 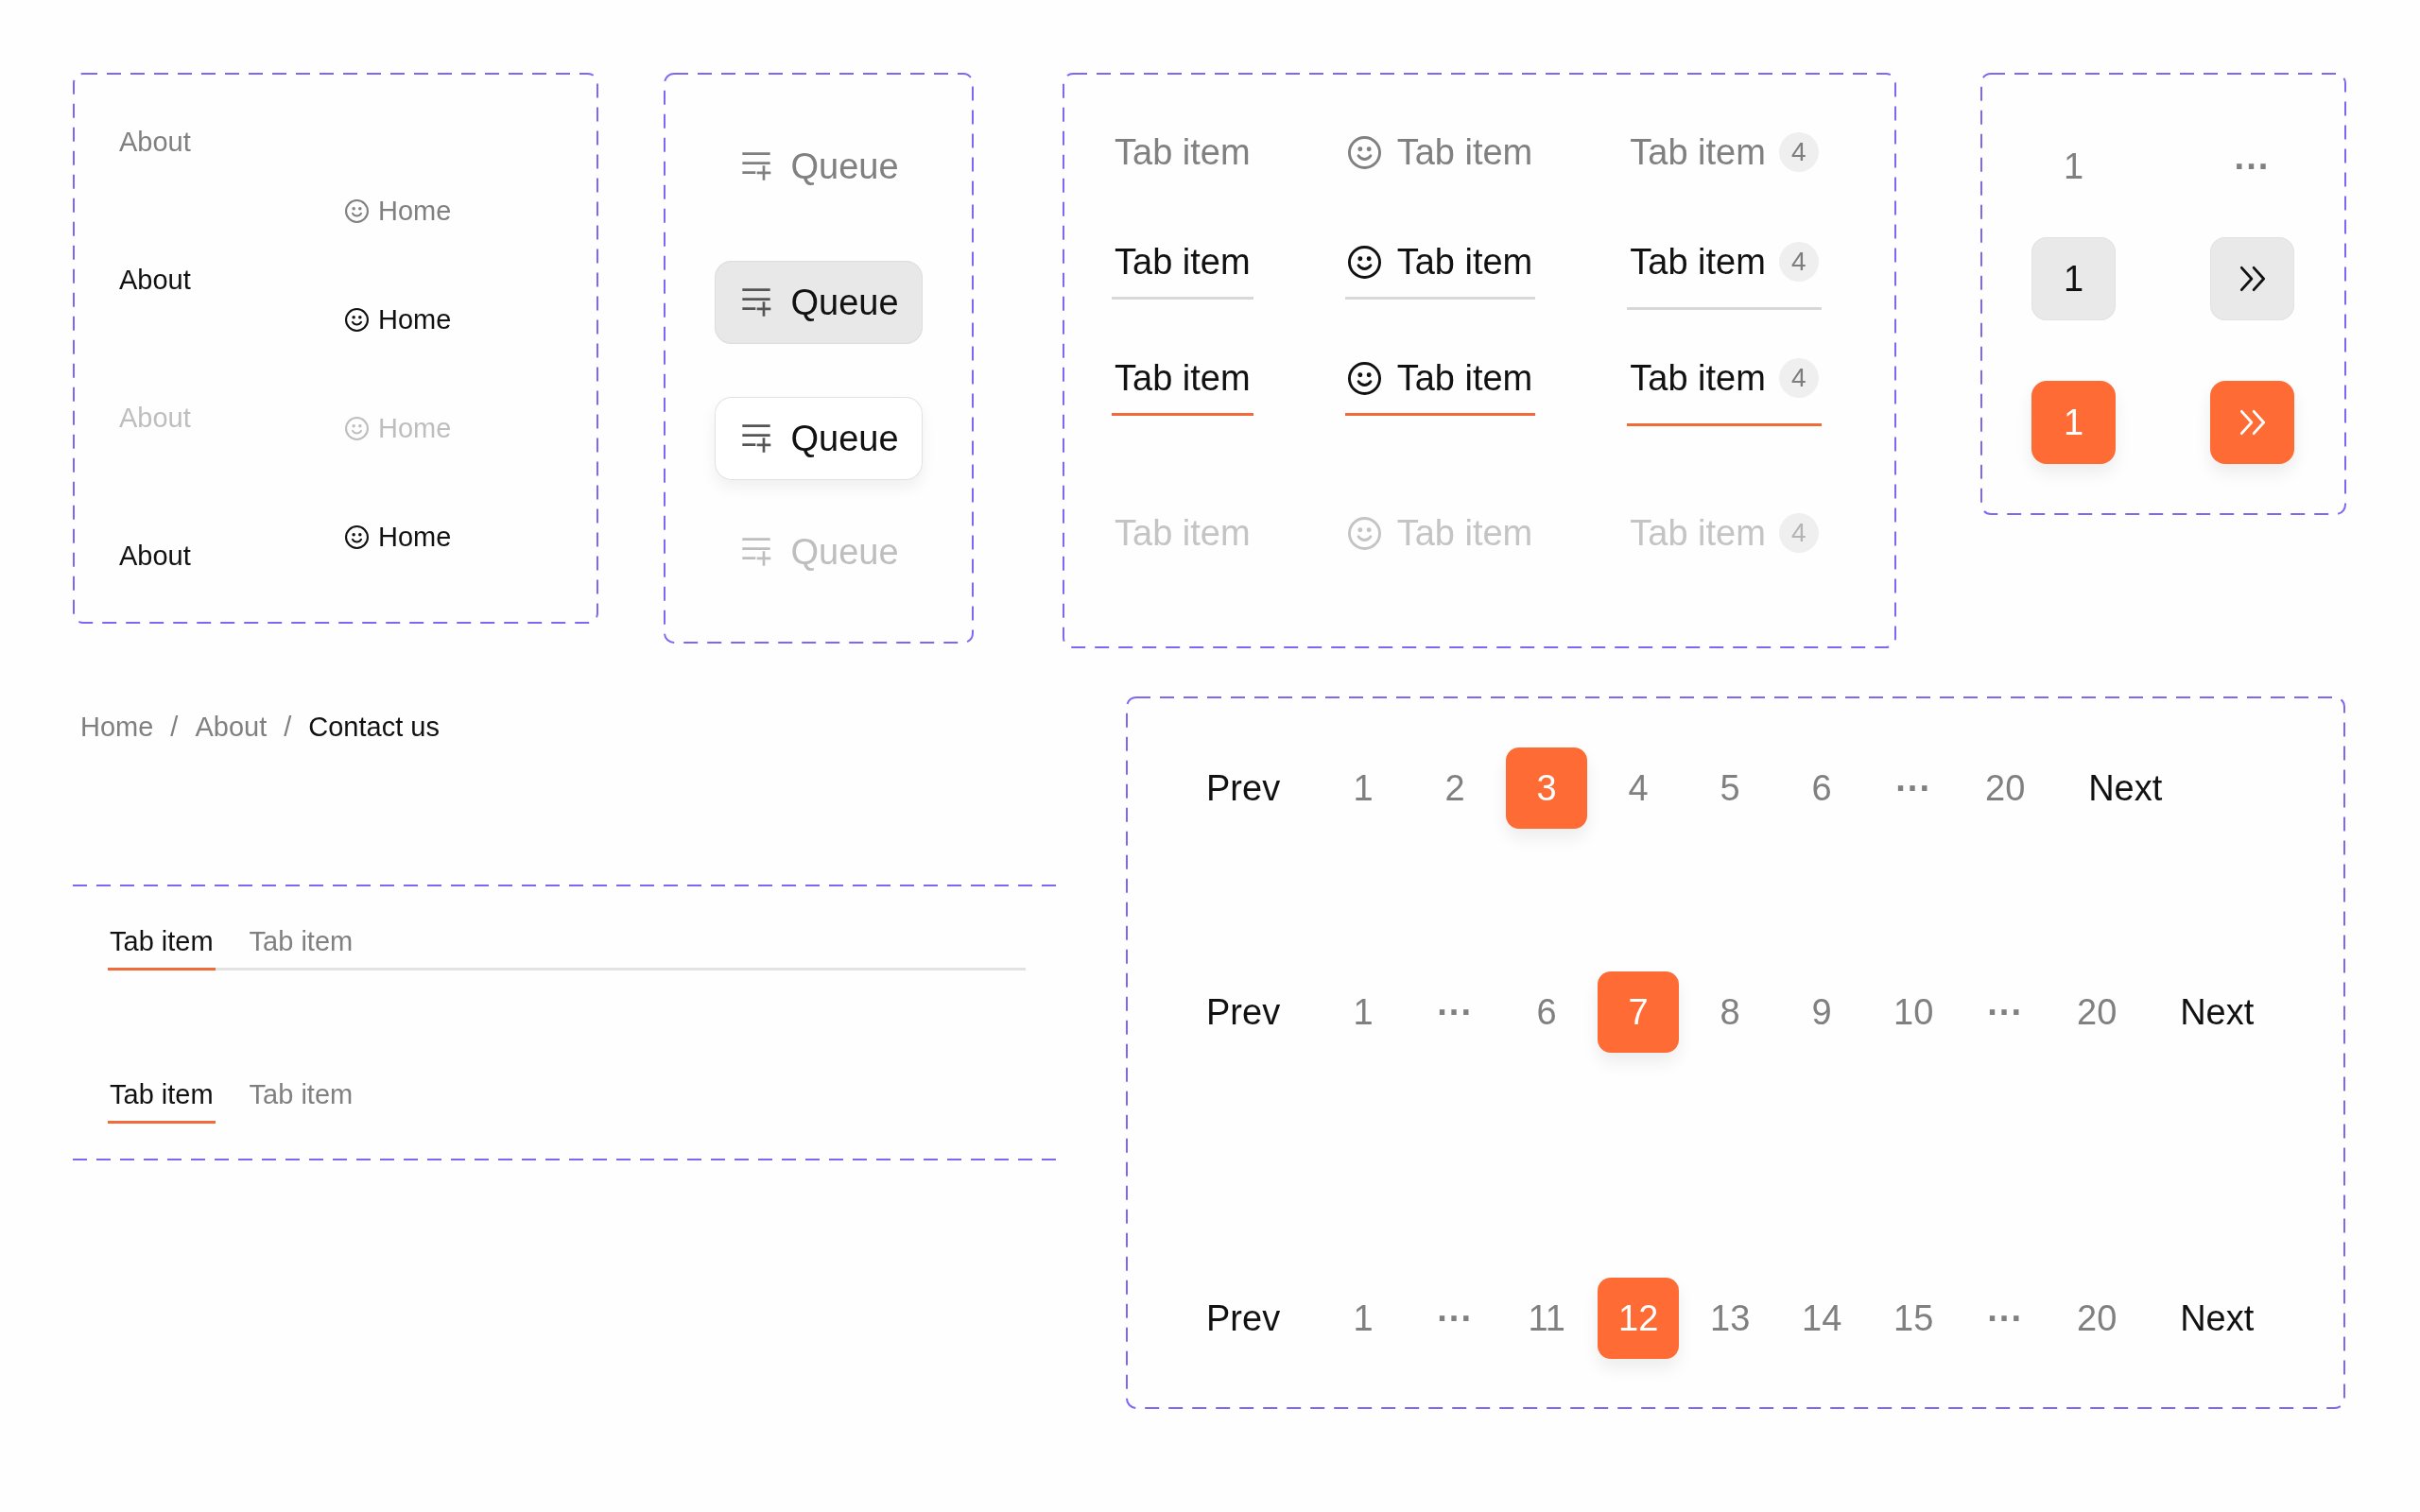 What do you see at coordinates (1822, 1318) in the screenshot?
I see `page-button: 14` at bounding box center [1822, 1318].